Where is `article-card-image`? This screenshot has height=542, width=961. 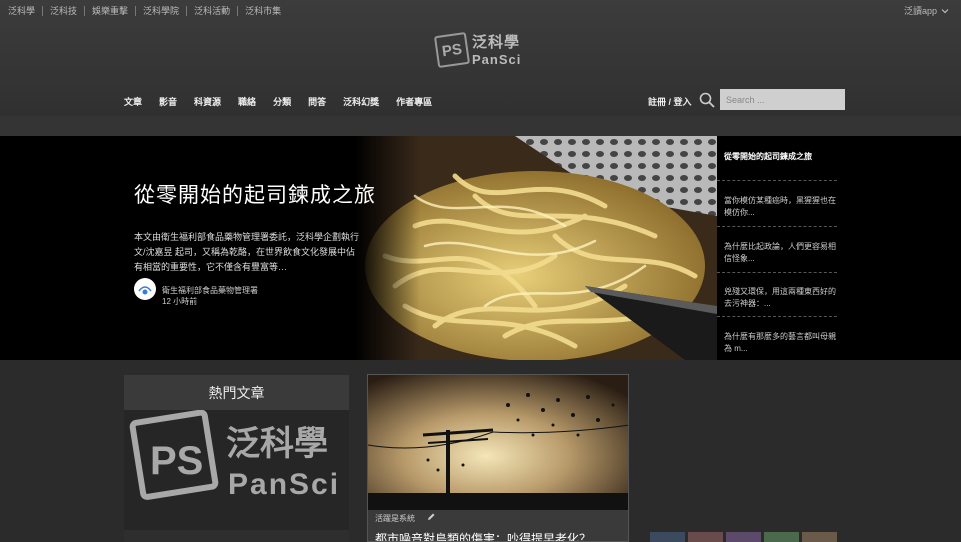 article-card-image is located at coordinates (498, 442).